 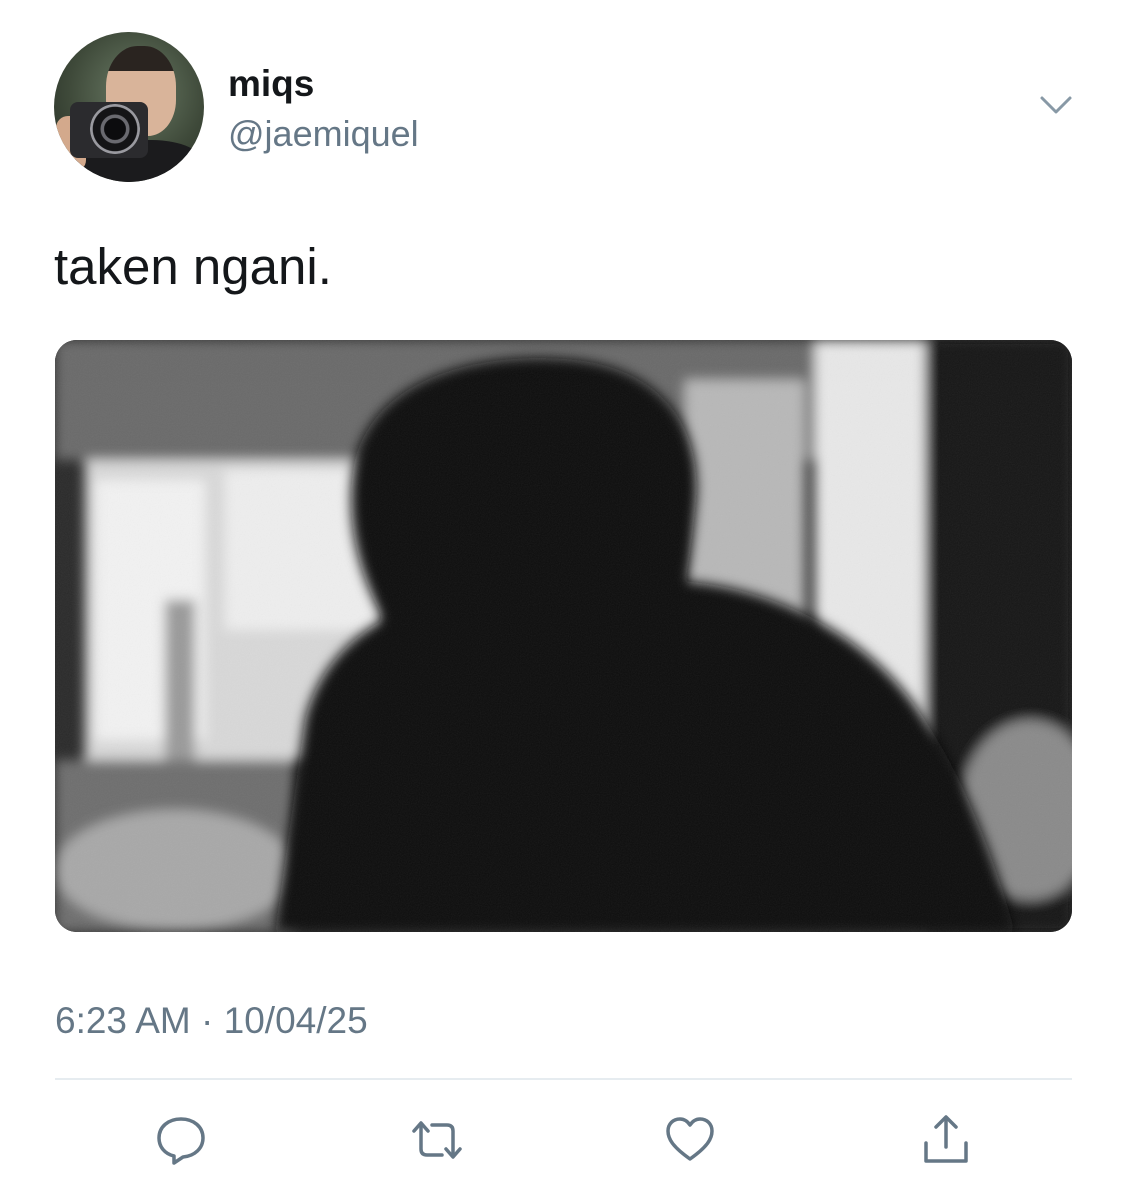 I want to click on reply-button, so click(x=181, y=1140).